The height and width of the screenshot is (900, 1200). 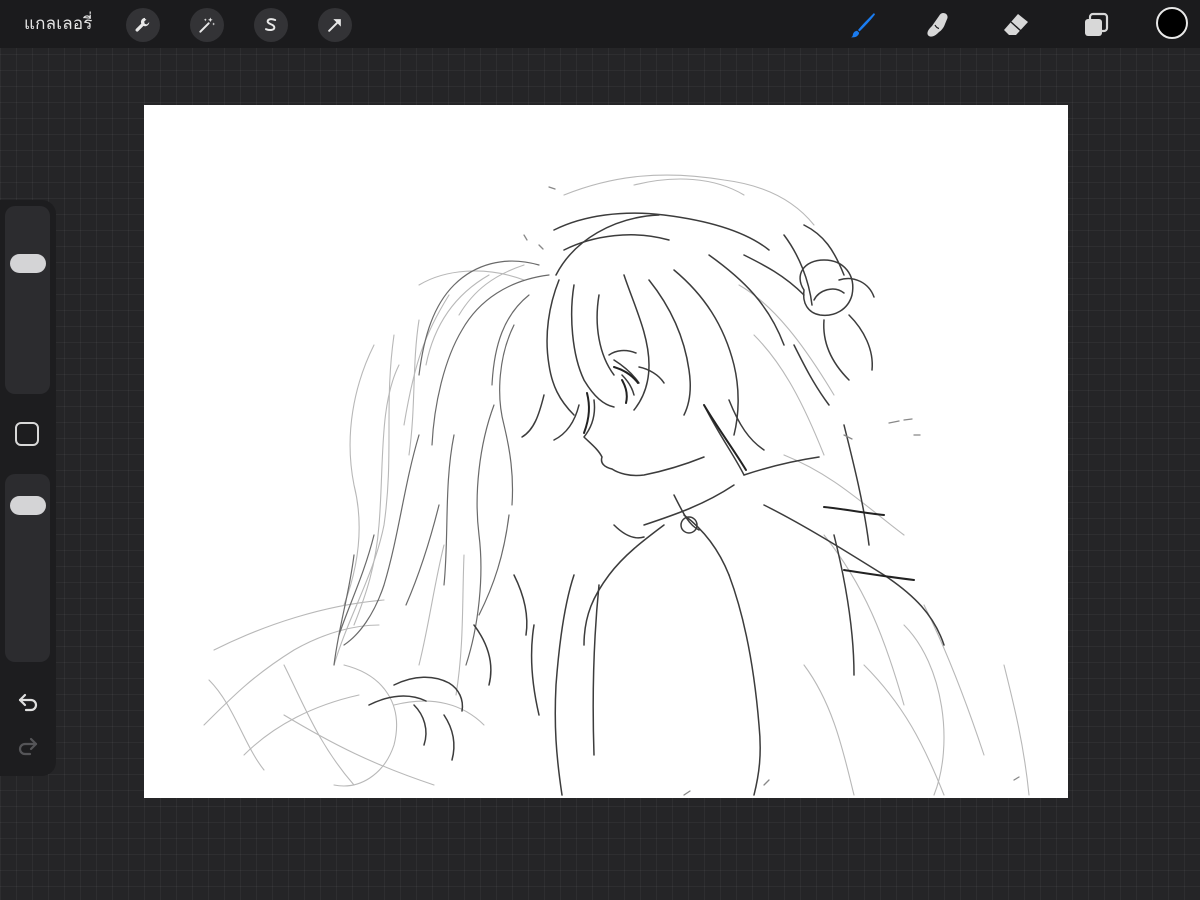 I want to click on modify-button, so click(x=27, y=434).